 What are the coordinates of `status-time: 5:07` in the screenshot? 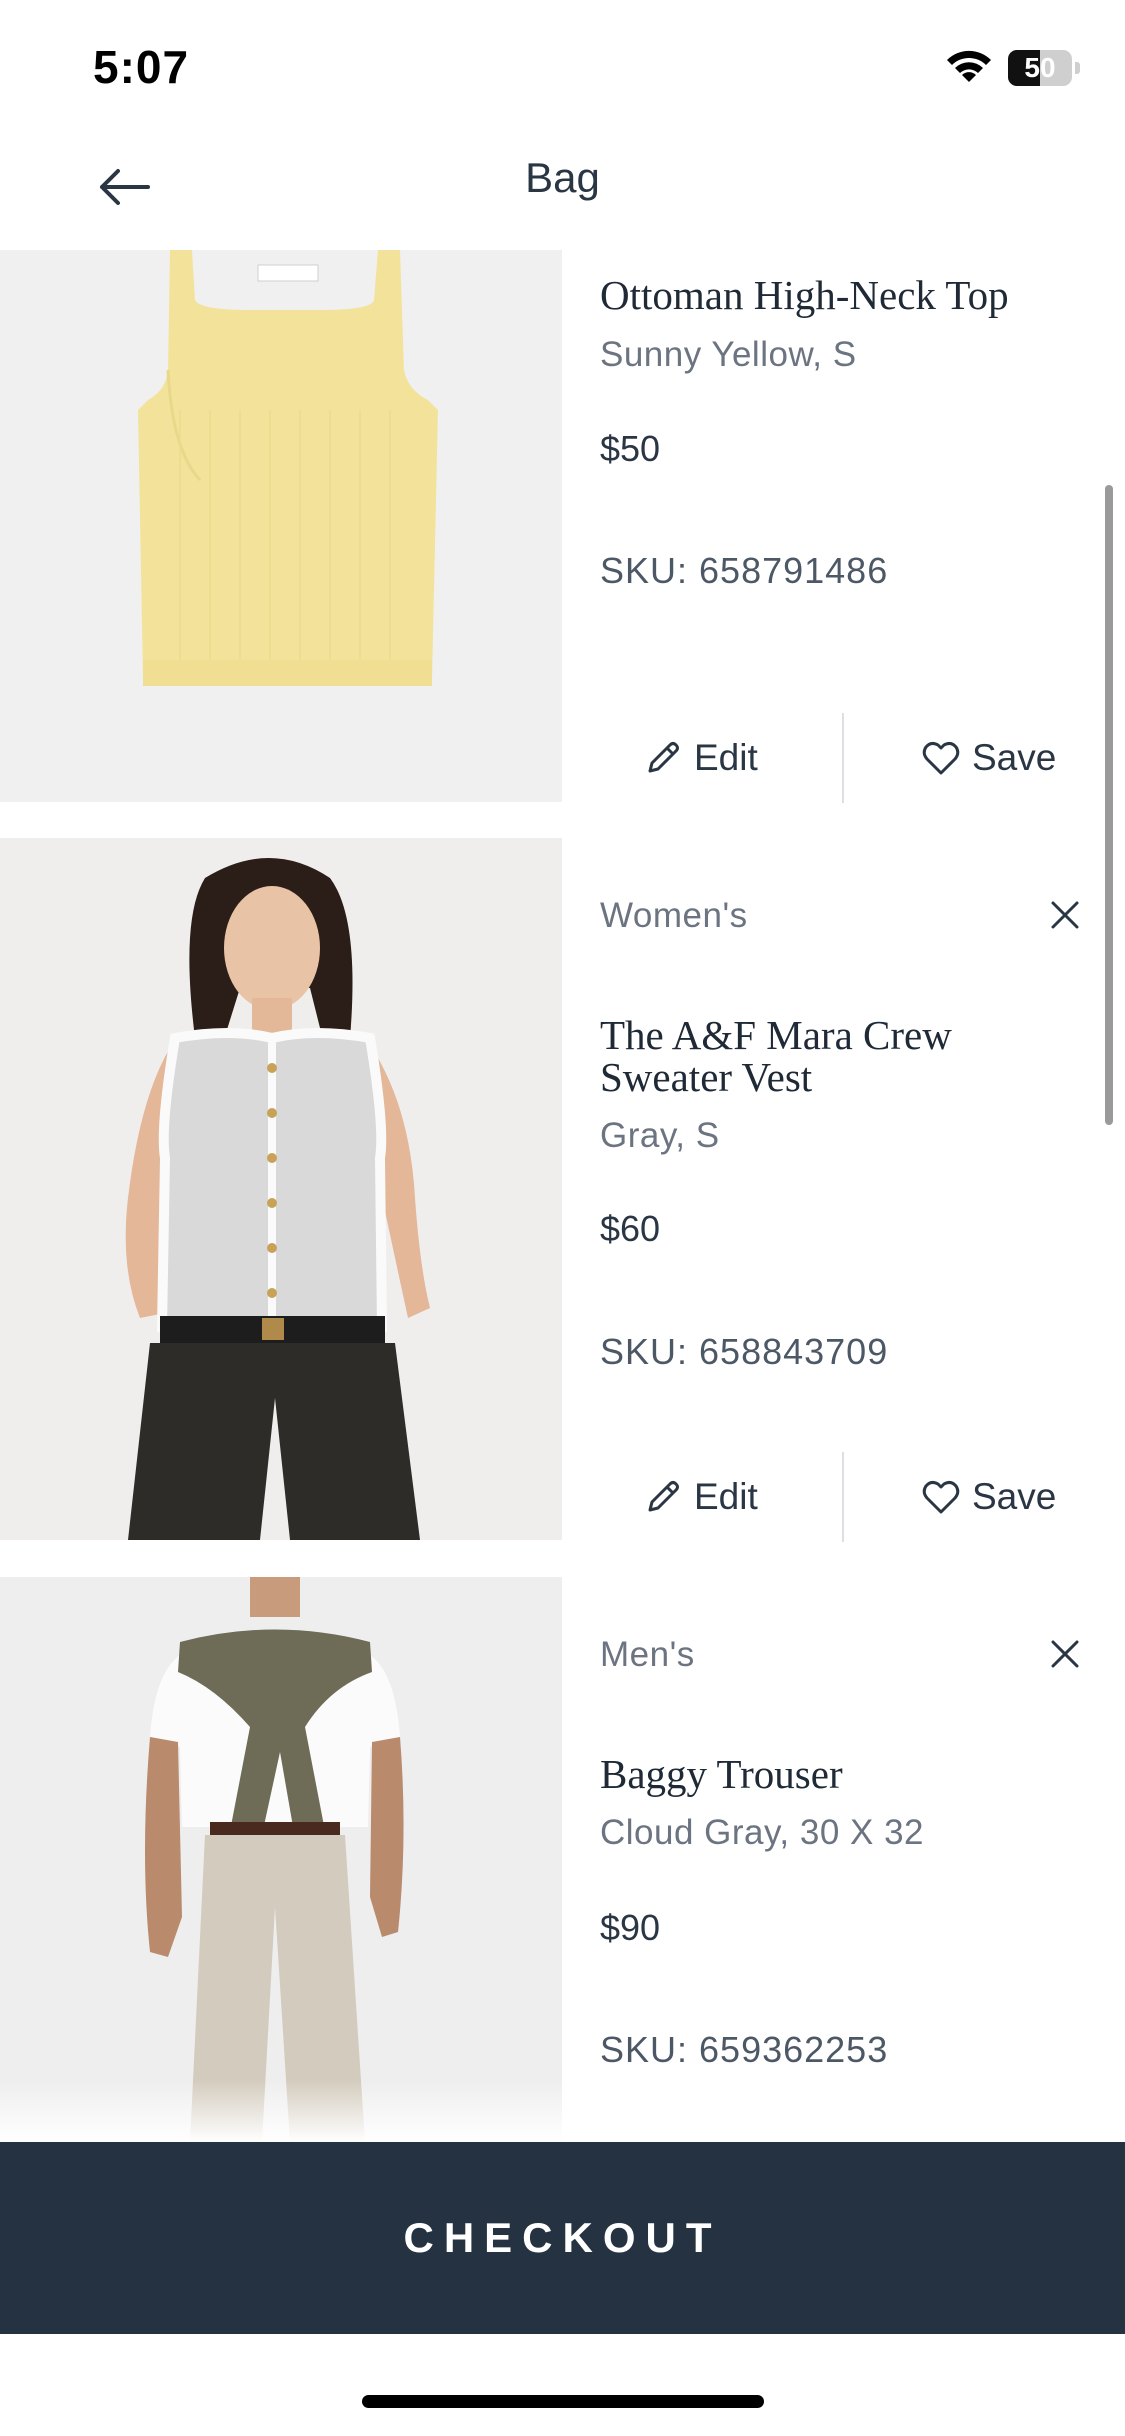 It's located at (141, 67).